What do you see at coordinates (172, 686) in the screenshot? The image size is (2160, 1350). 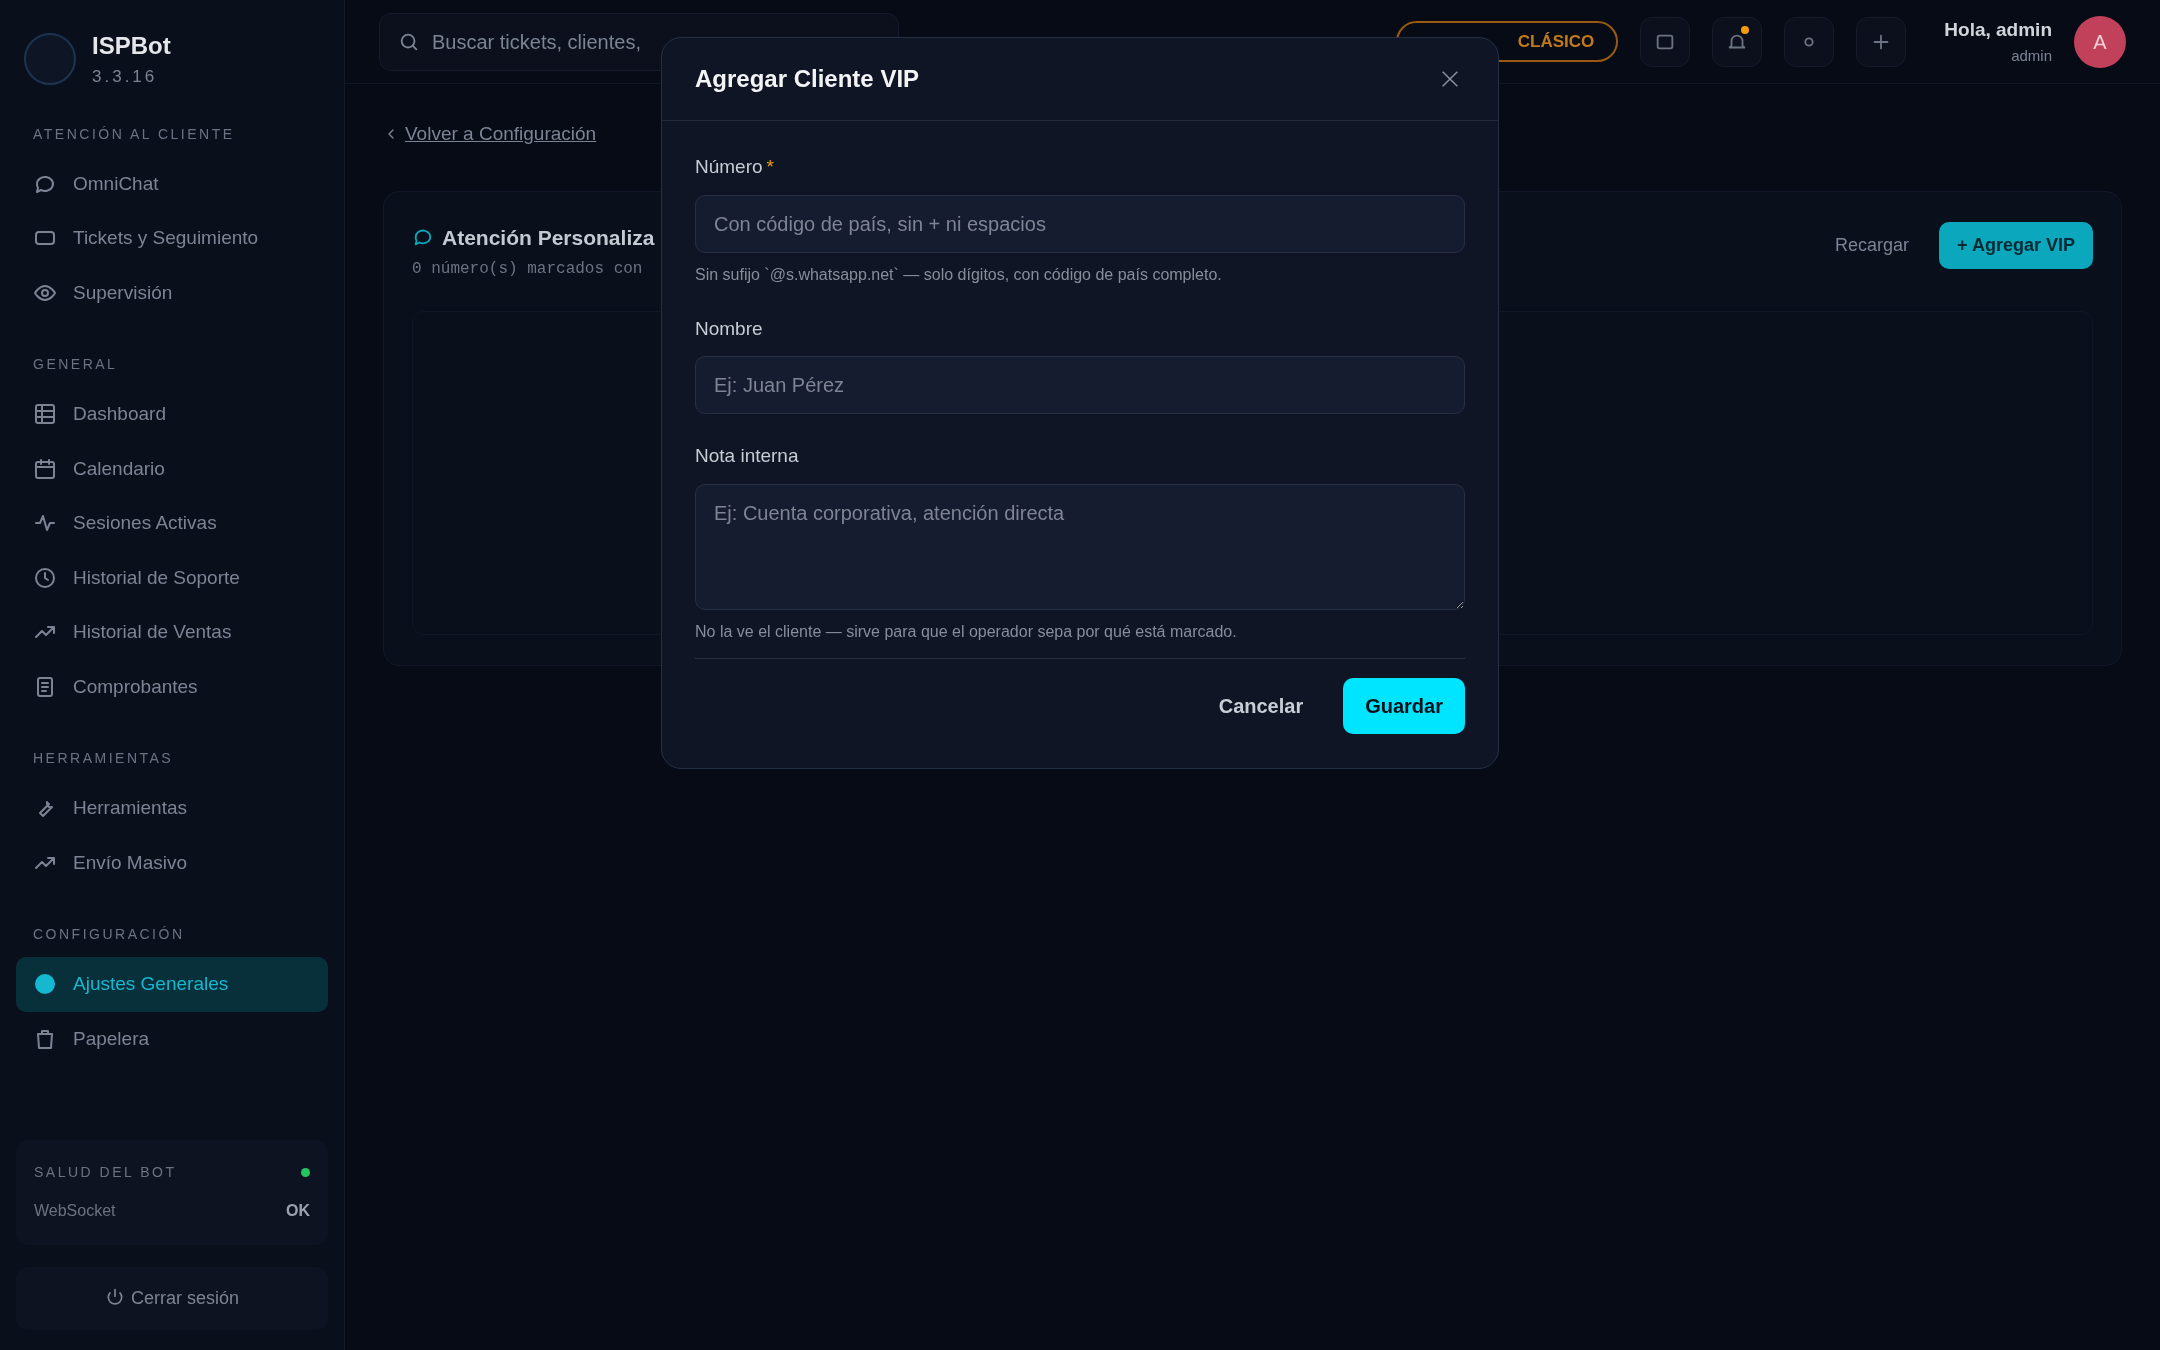 I see `sidebar-item: Comprobantes` at bounding box center [172, 686].